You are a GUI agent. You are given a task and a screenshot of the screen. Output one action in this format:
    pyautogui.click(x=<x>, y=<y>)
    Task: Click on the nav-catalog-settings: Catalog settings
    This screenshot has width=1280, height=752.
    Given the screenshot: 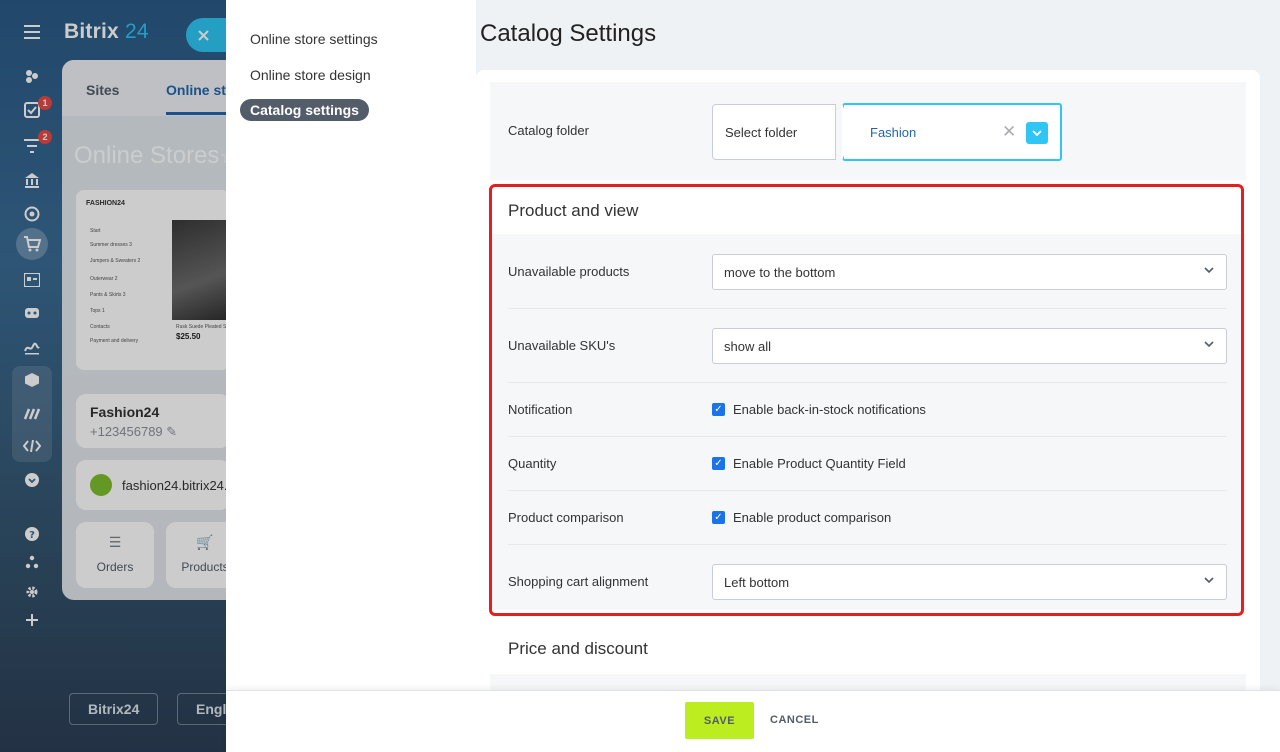 What is the action you would take?
    pyautogui.click(x=304, y=110)
    